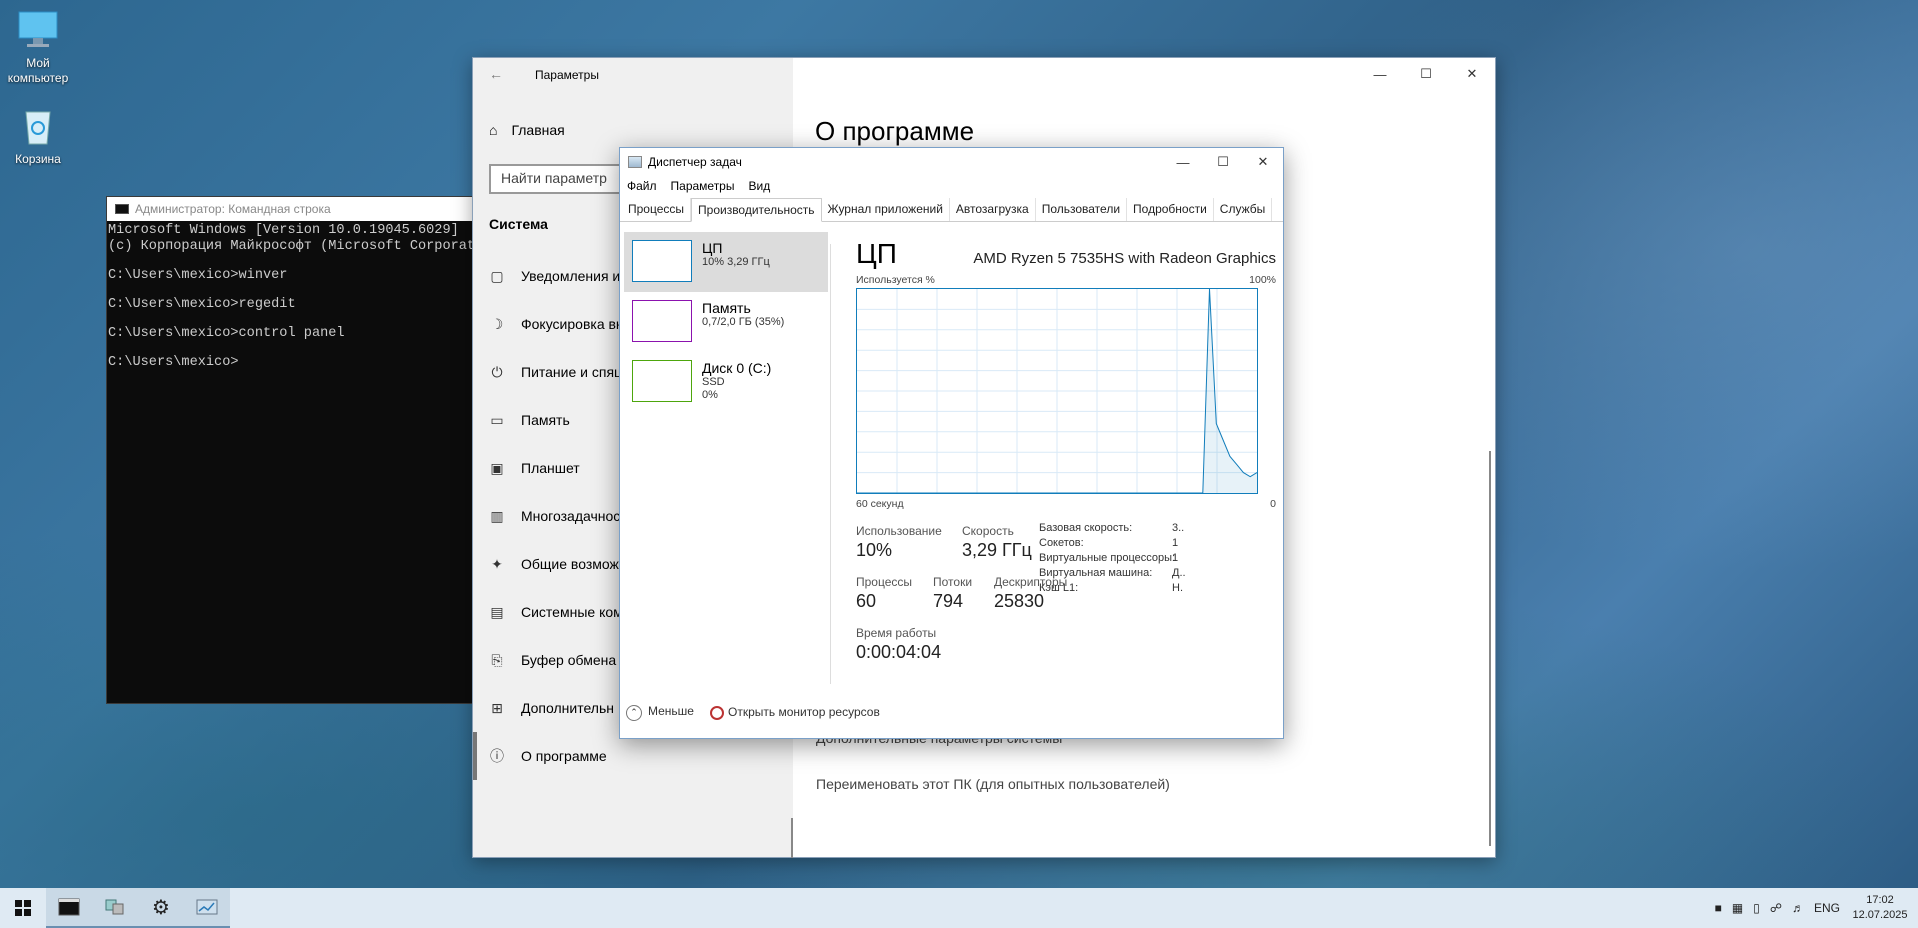  I want to click on taskbar-settings: ⚙, so click(161, 908).